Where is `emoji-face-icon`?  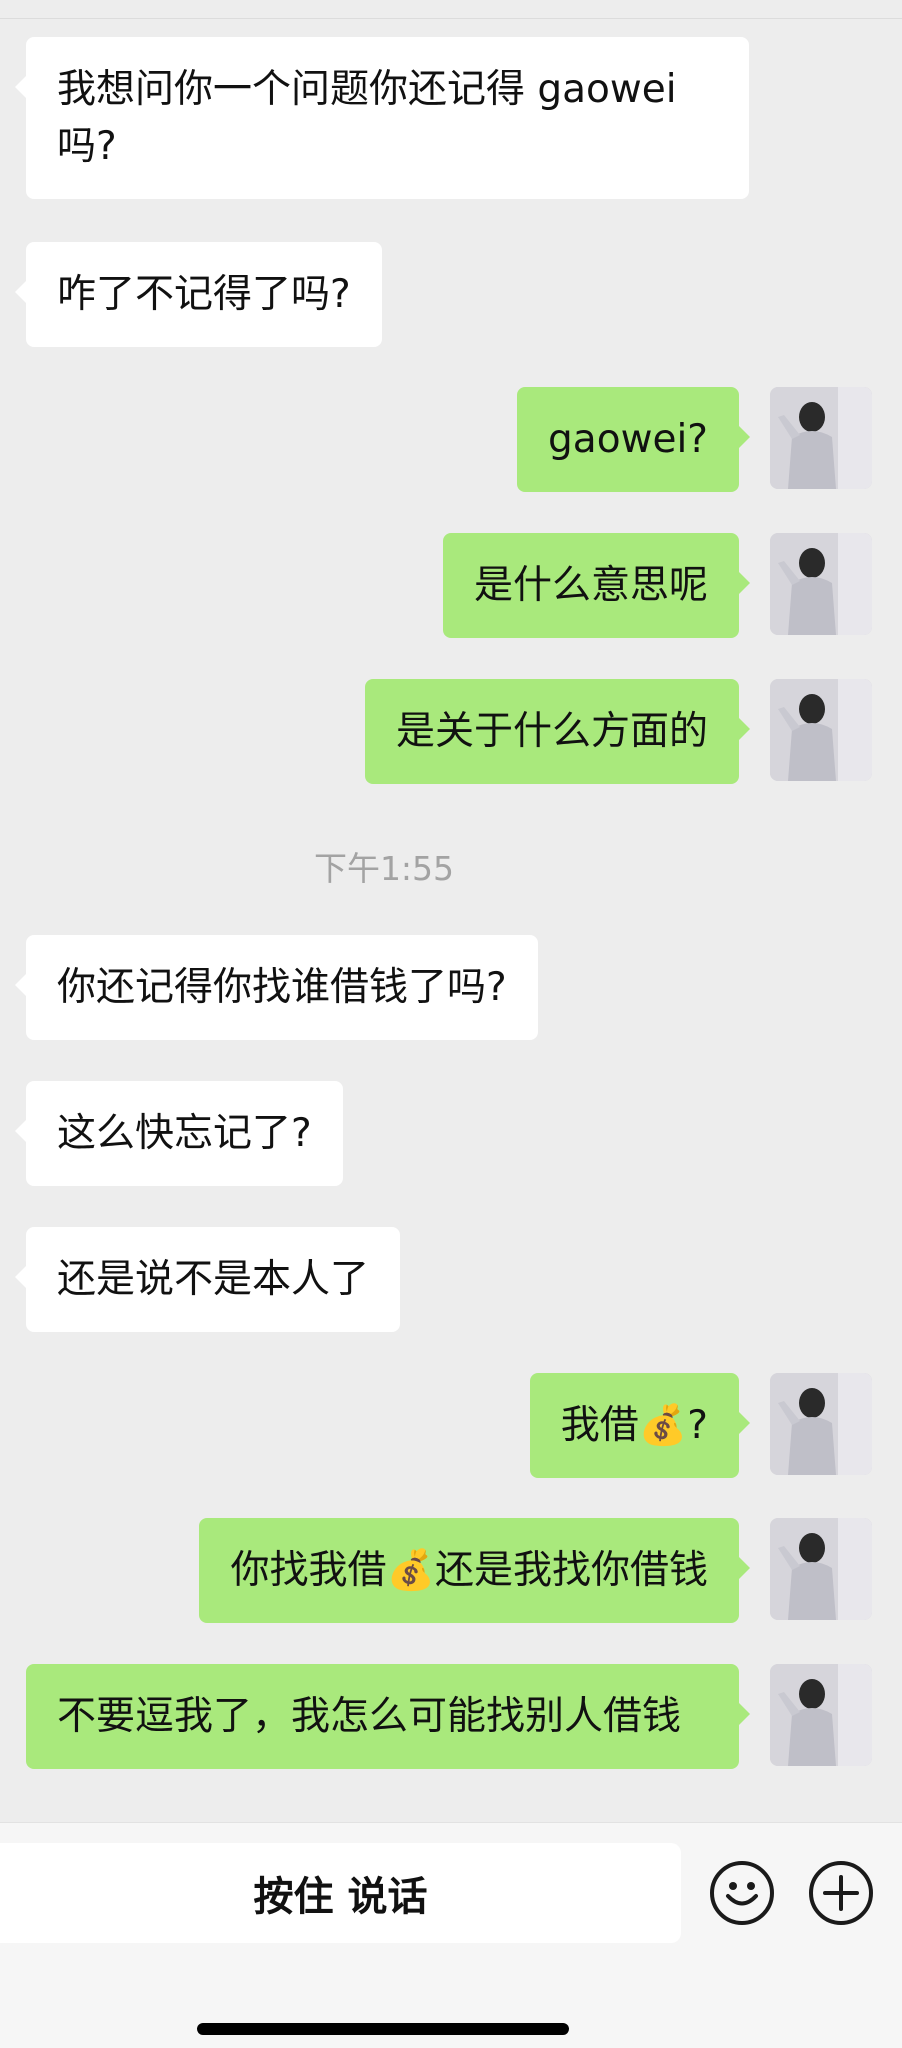 emoji-face-icon is located at coordinates (742, 1894).